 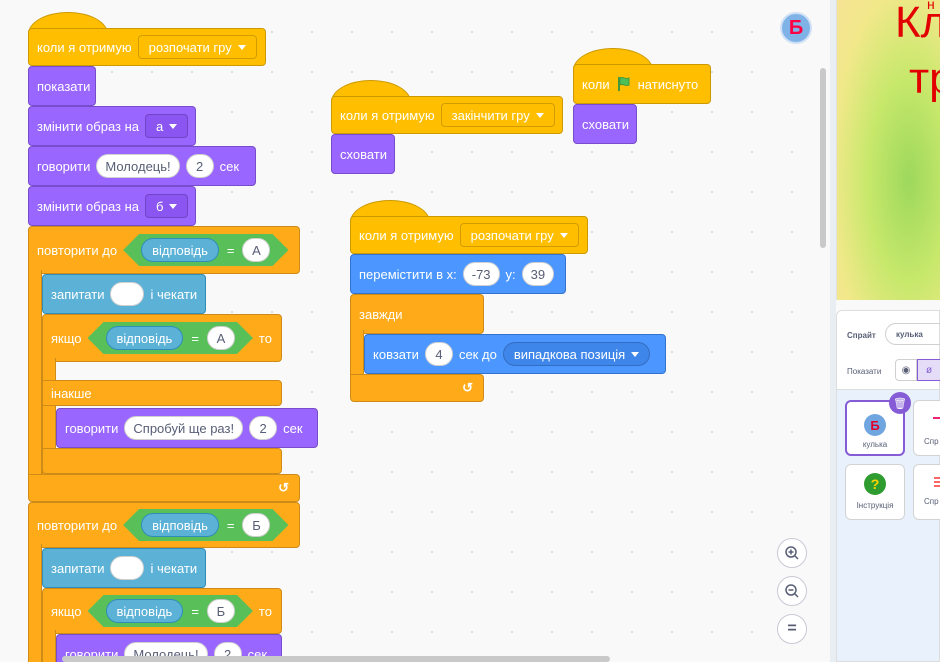 What do you see at coordinates (77, 250) in the screenshot?
I see `block-label: повторити до` at bounding box center [77, 250].